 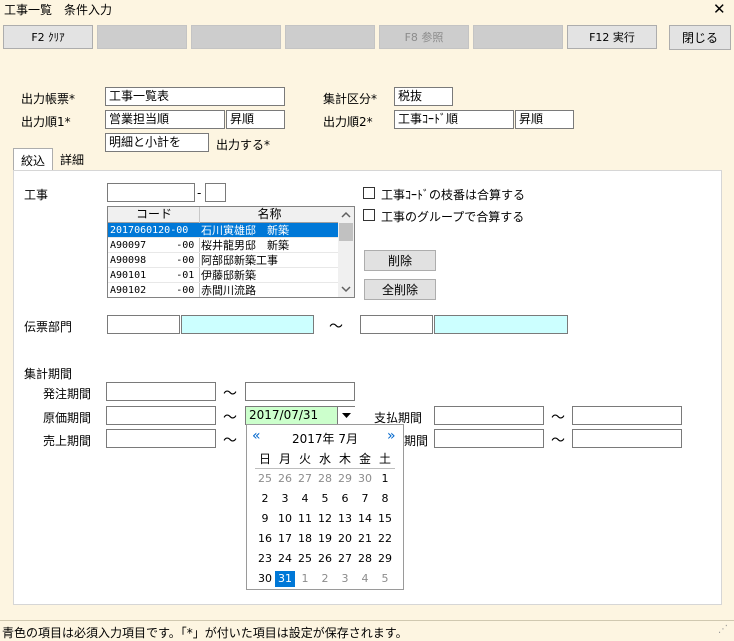 What do you see at coordinates (700, 37) in the screenshot?
I see `close-button: 閉じる` at bounding box center [700, 37].